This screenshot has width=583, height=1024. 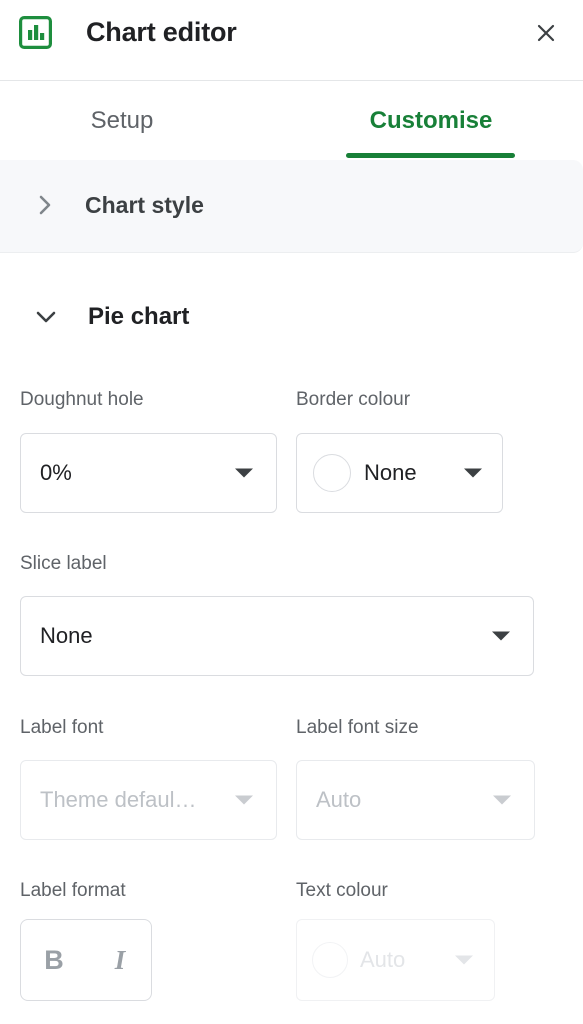 I want to click on text-colour-dropdown: Auto, so click(x=395, y=960).